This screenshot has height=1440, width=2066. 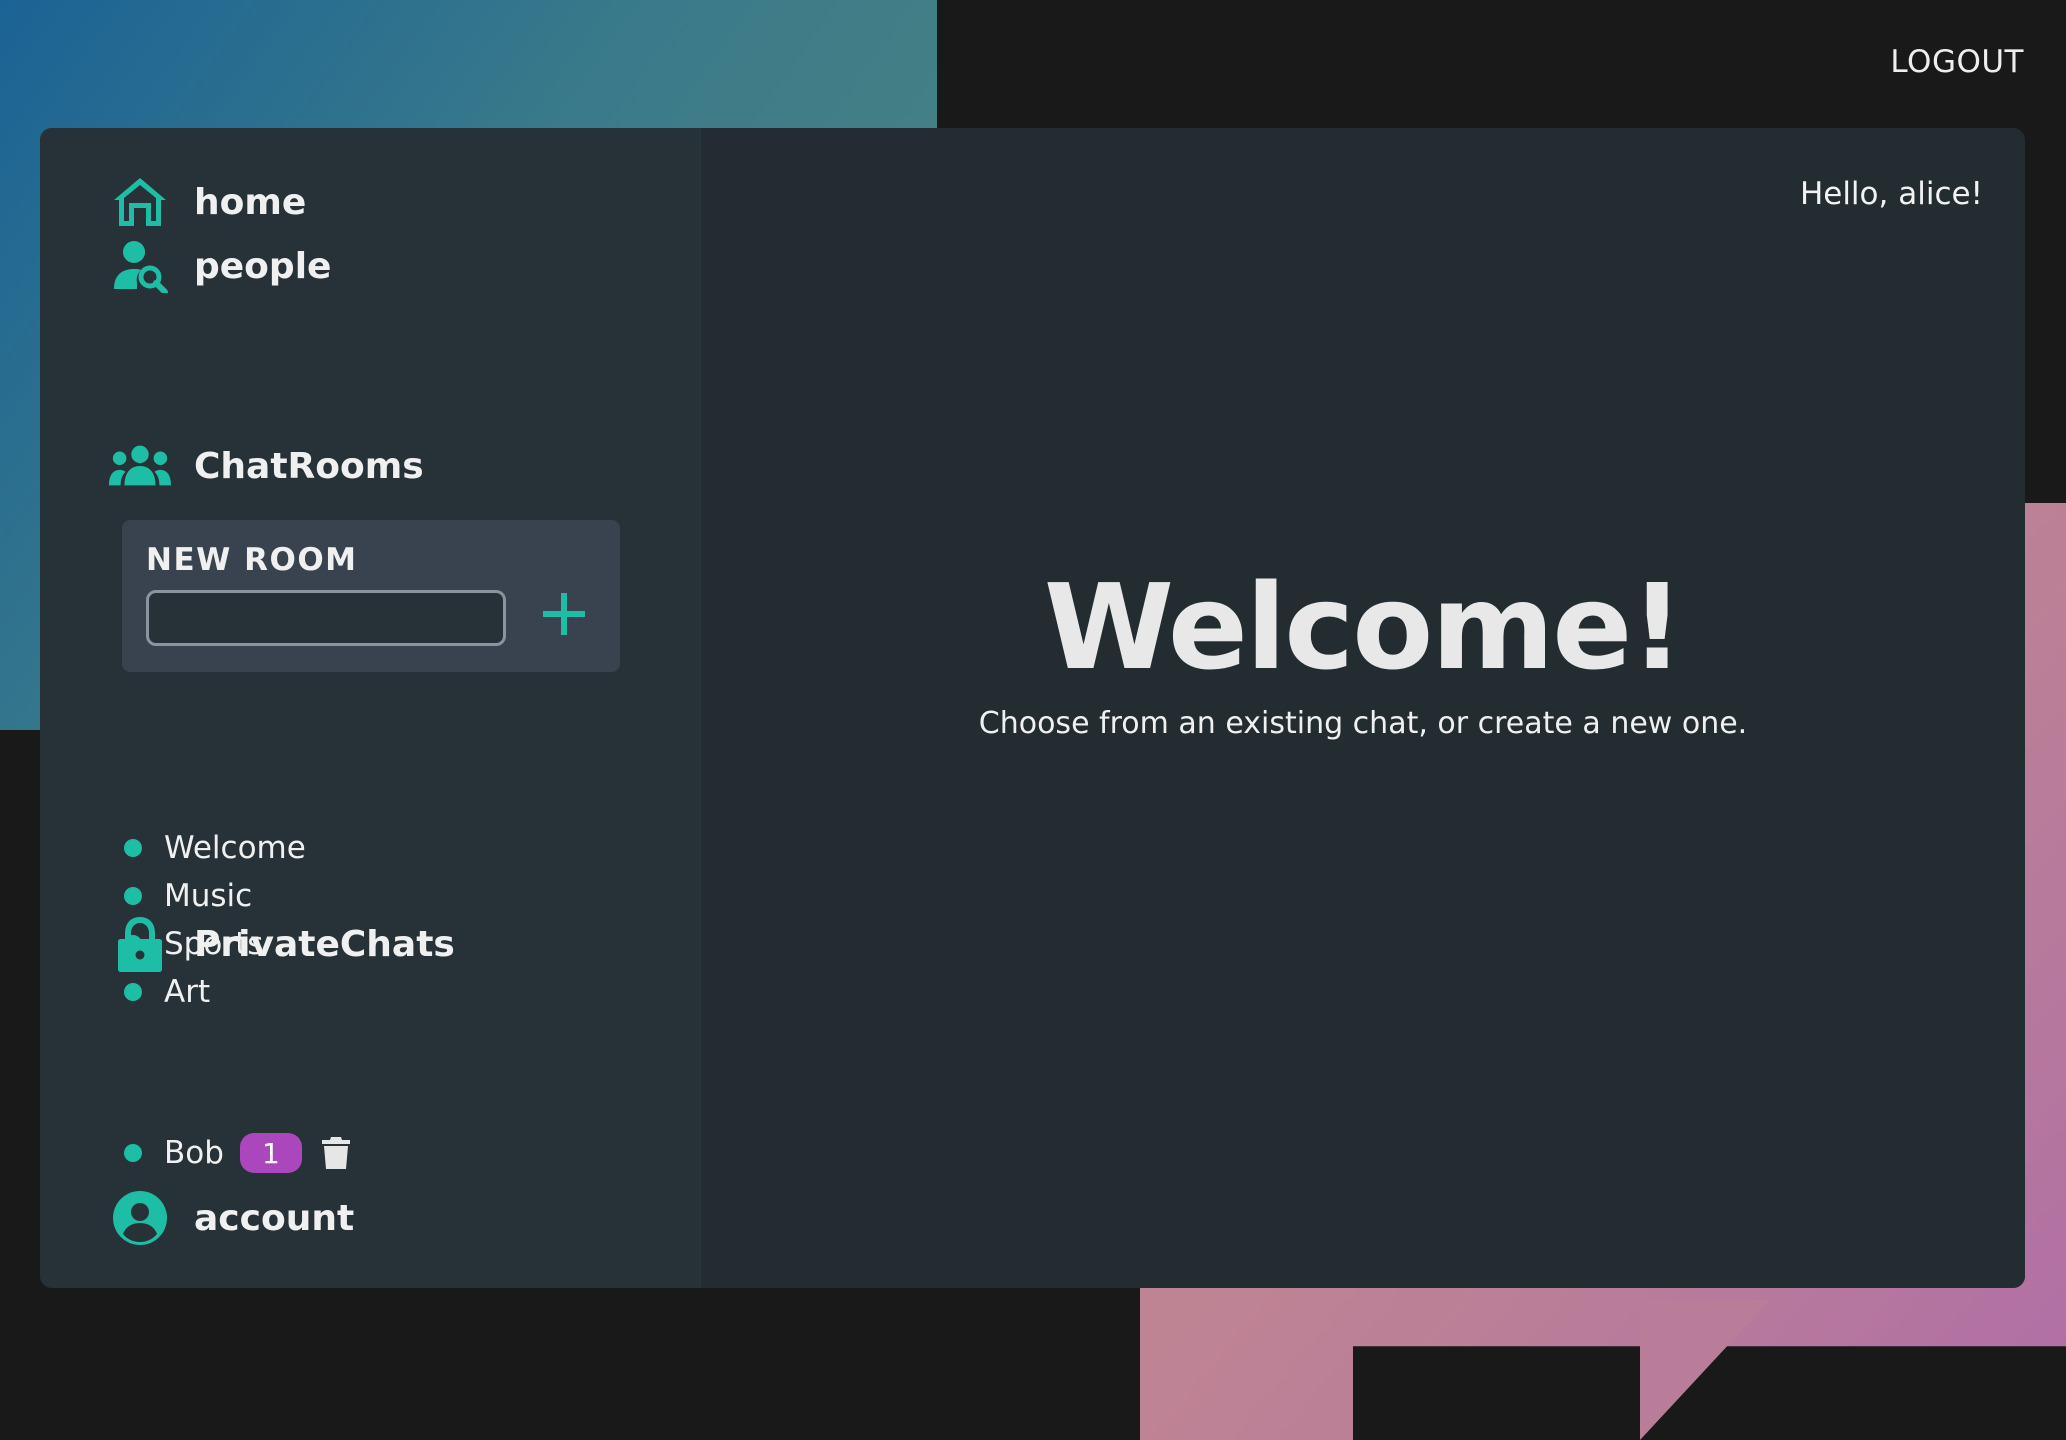 I want to click on new-room-panel: NEW ROOM, so click(x=371, y=596).